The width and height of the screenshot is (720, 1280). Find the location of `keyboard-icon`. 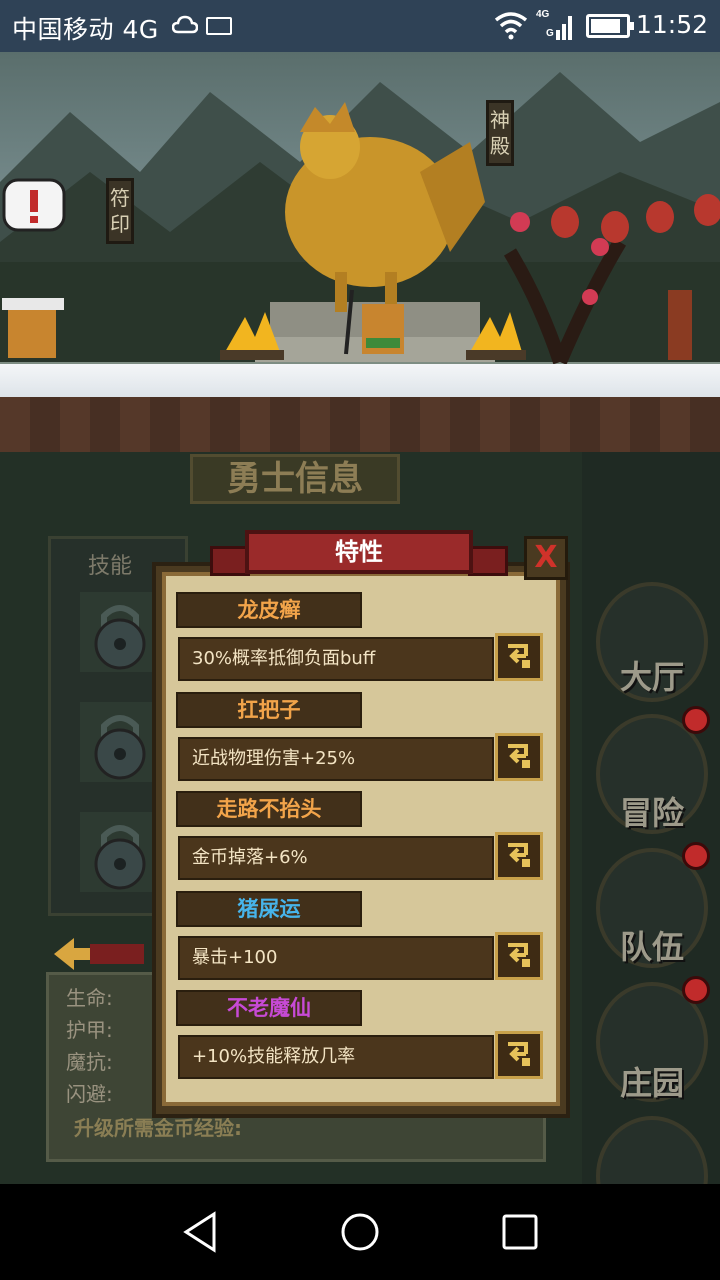

keyboard-icon is located at coordinates (219, 26).